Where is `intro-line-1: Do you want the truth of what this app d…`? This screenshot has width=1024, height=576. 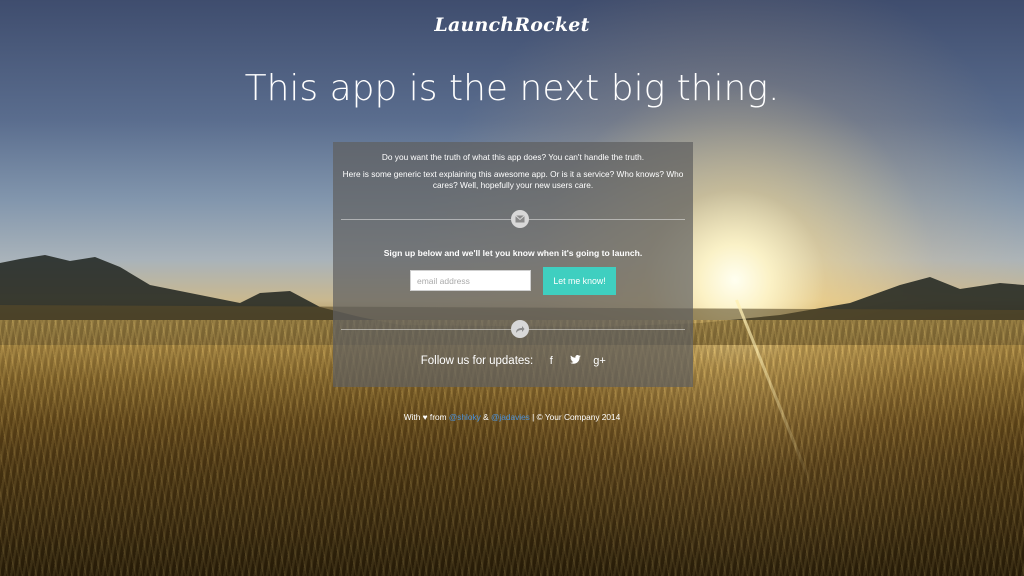 intro-line-1: Do you want the truth of what this app d… is located at coordinates (513, 157).